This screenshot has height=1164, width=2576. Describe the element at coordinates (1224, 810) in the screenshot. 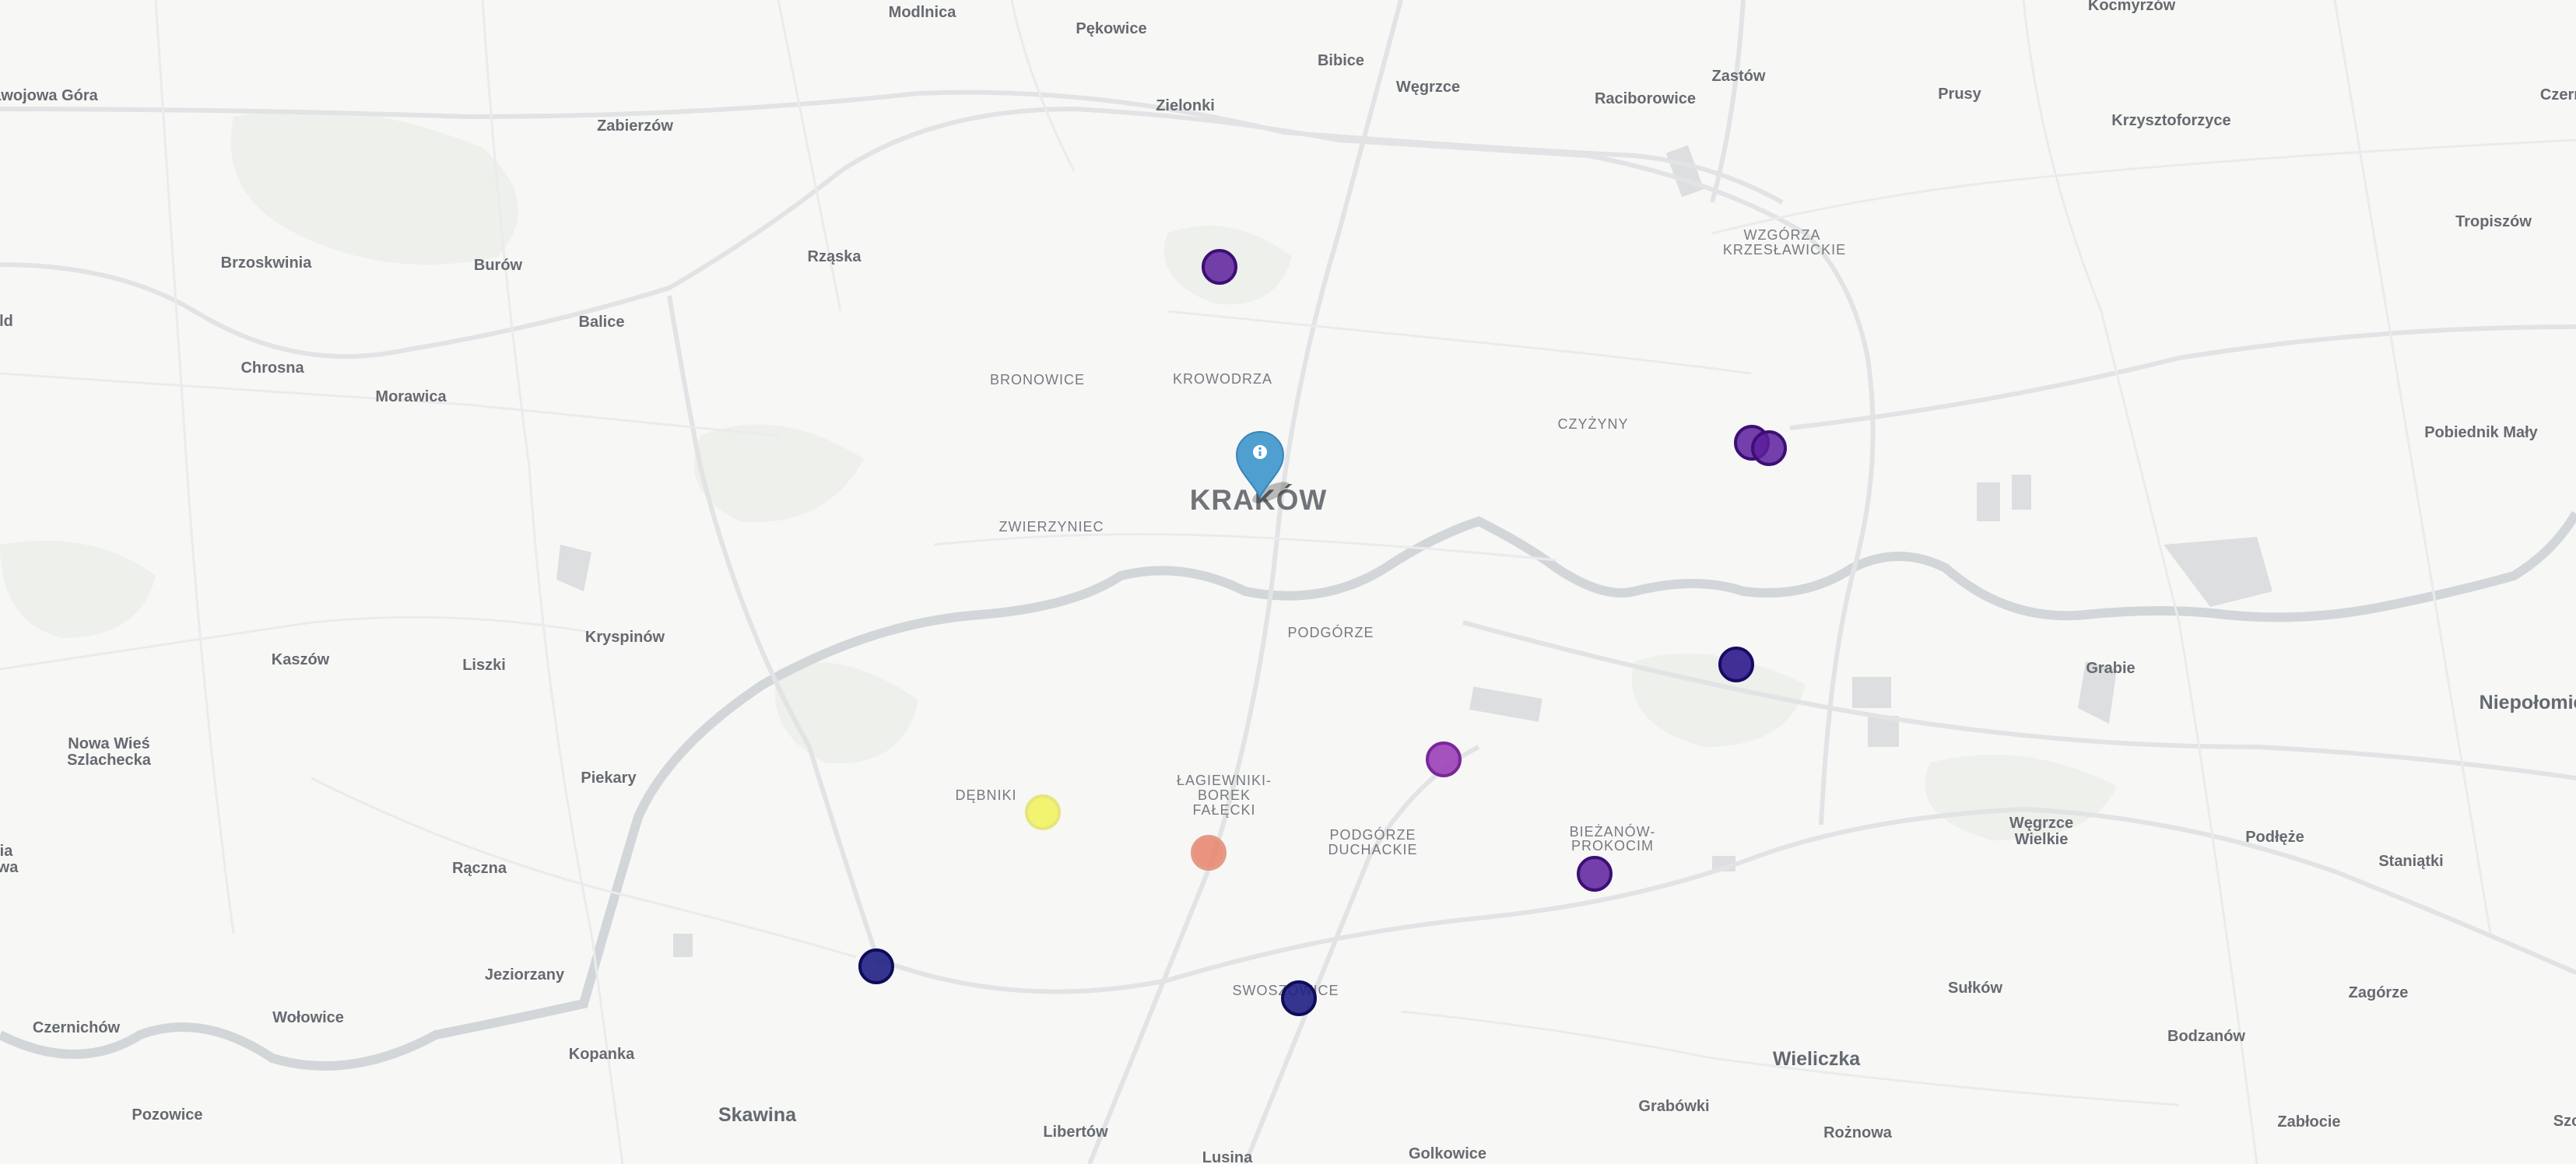

I see `svg-text: FAŁĘCKI` at that location.